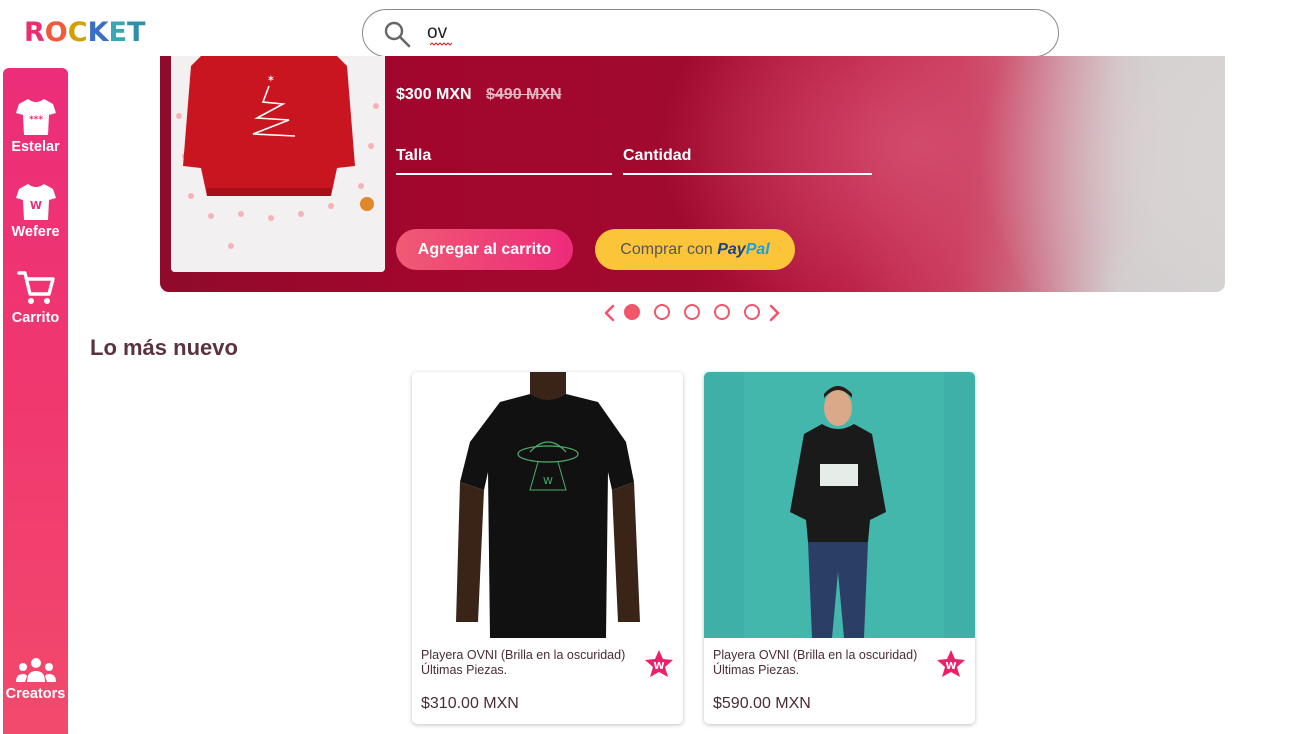 This screenshot has width=1315, height=734. I want to click on product-image: W, so click(547, 505).